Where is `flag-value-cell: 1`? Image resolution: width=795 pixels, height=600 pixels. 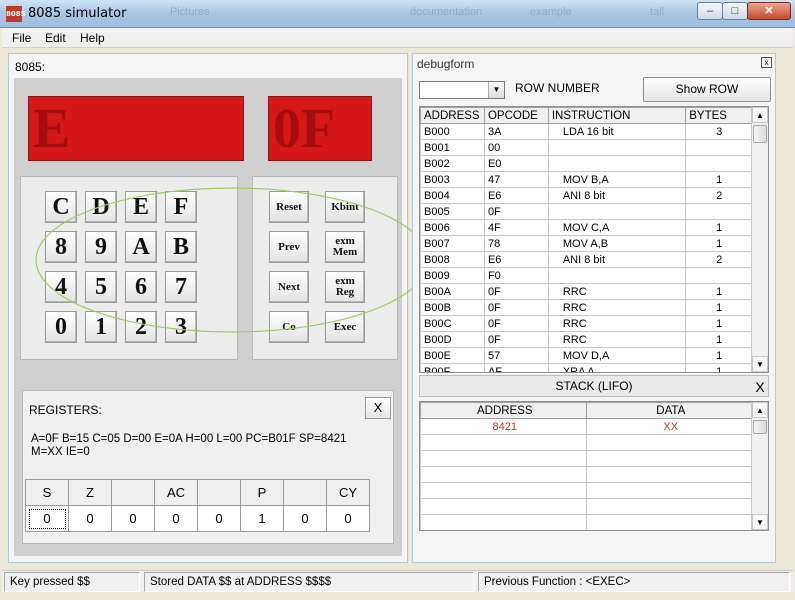 flag-value-cell: 1 is located at coordinates (262, 518).